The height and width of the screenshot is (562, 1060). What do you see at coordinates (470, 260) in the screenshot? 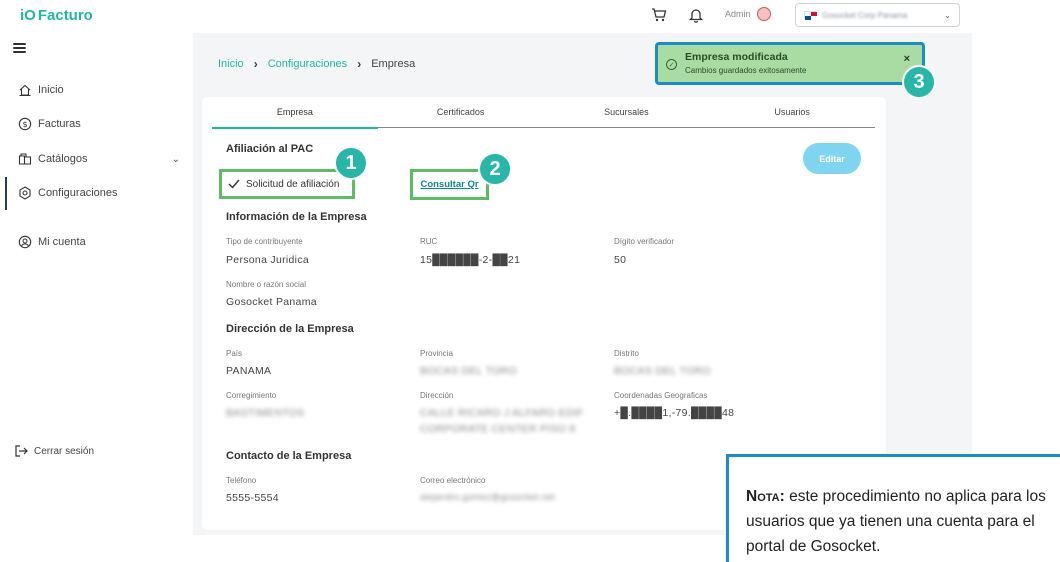
I see `ruc-value: 15██████-2-██21` at bounding box center [470, 260].